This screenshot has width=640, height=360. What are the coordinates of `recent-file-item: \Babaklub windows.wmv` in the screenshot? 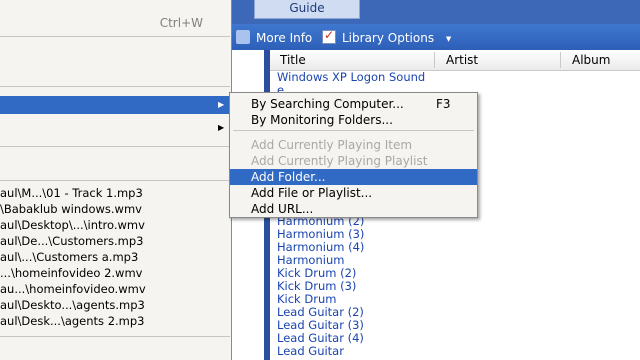 It's located at (71, 209).